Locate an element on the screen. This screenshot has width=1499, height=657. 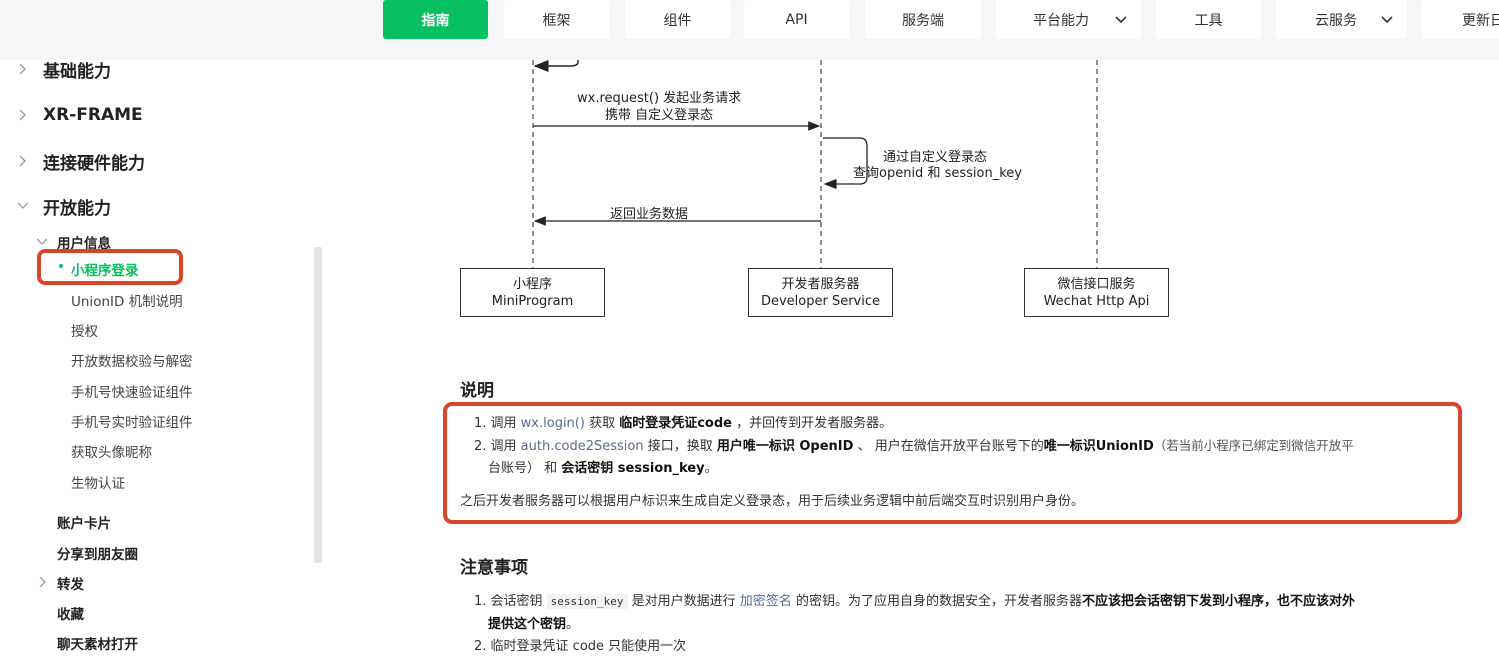
text: 获取 is located at coordinates (602, 423).